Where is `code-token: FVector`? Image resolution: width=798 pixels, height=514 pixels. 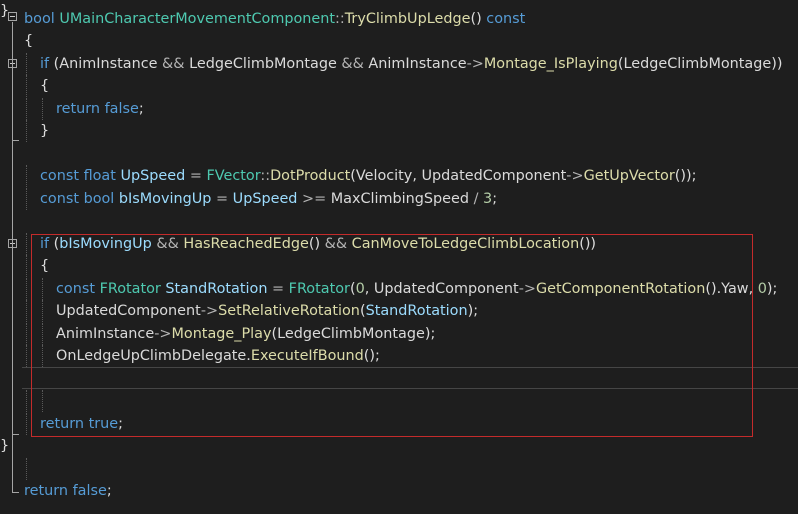
code-token: FVector is located at coordinates (233, 176).